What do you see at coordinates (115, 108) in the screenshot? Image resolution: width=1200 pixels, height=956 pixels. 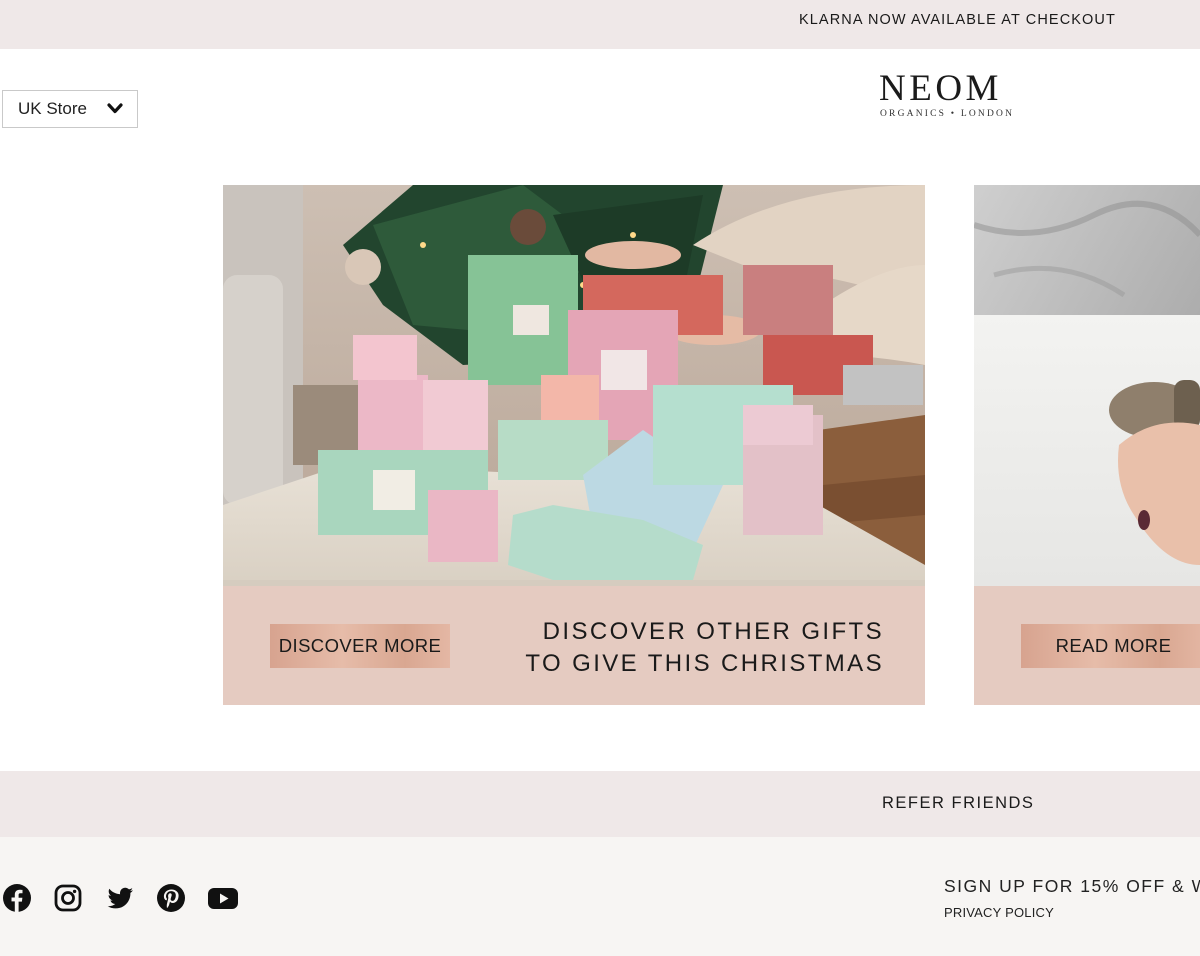 I see `chevron-down-icon` at bounding box center [115, 108].